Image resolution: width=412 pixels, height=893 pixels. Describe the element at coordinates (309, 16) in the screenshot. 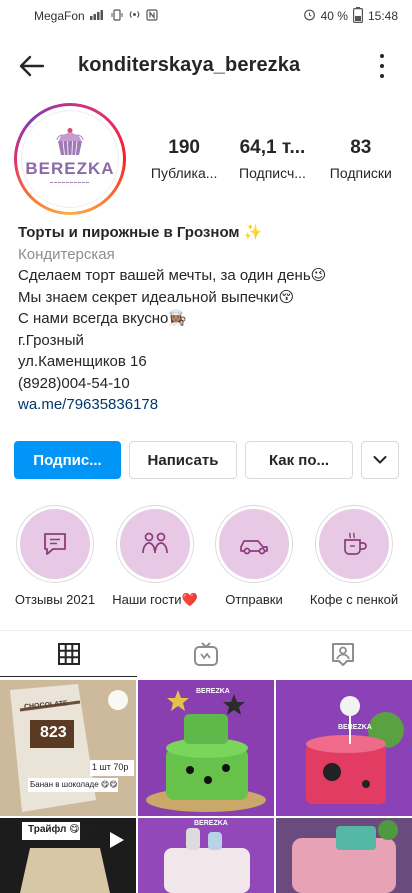

I see `alarm-icon` at that location.